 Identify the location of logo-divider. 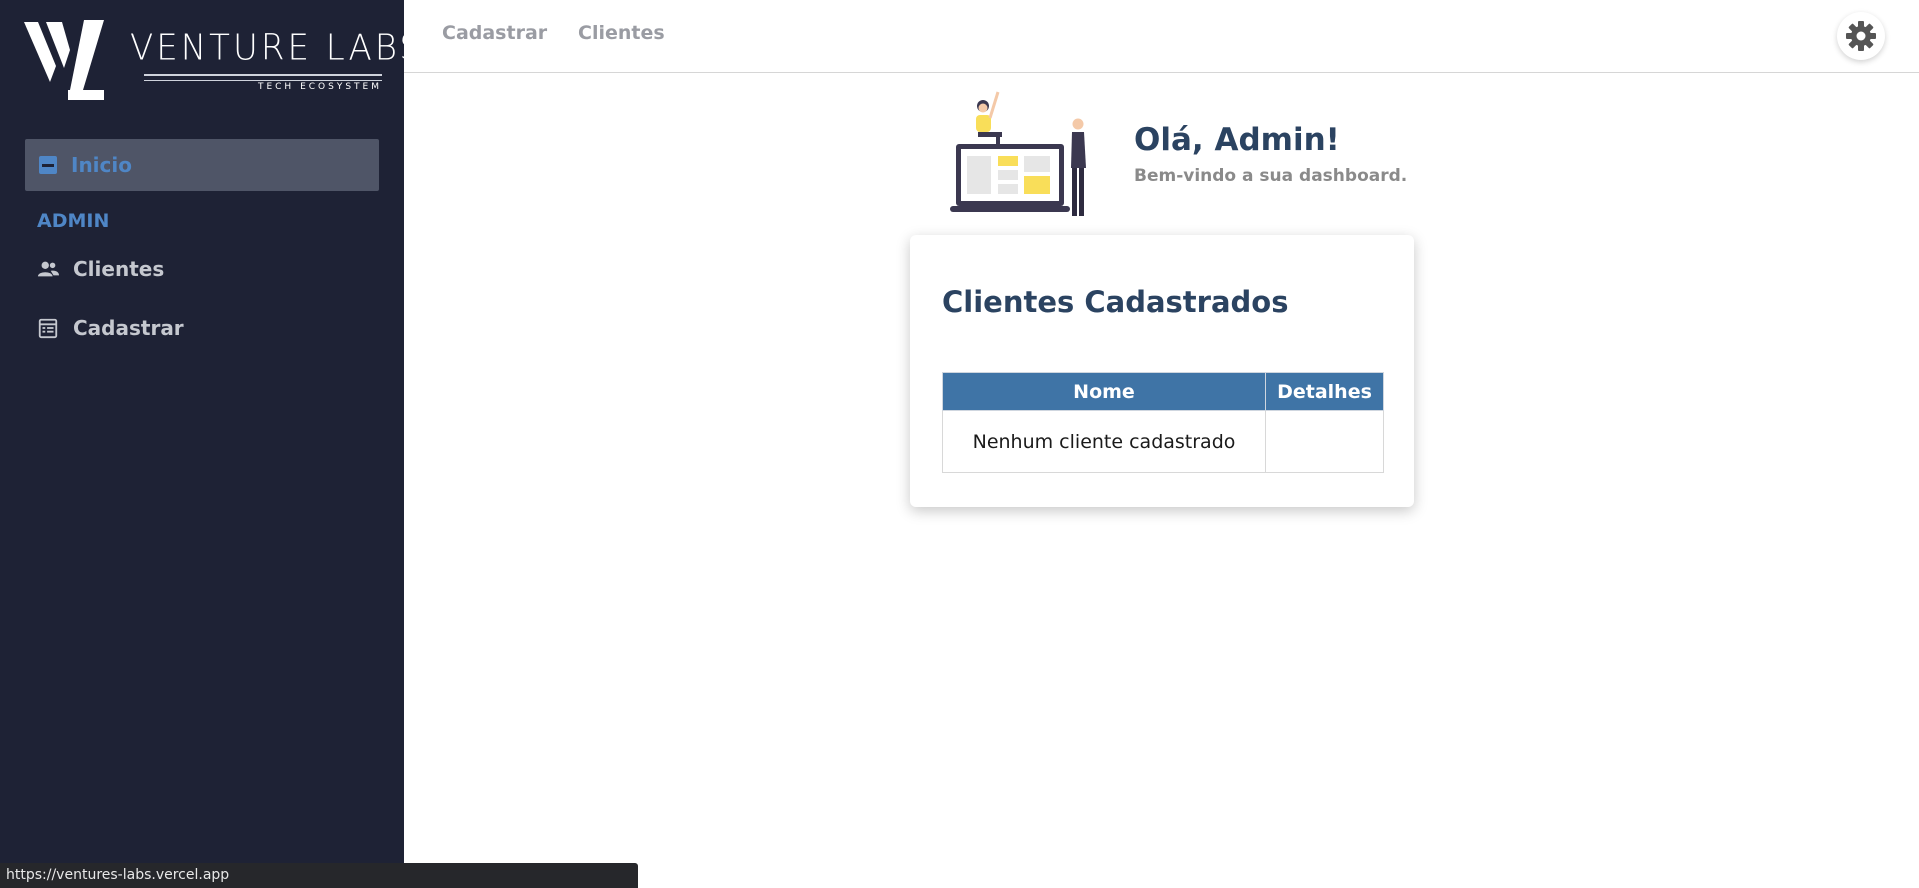
(263, 75).